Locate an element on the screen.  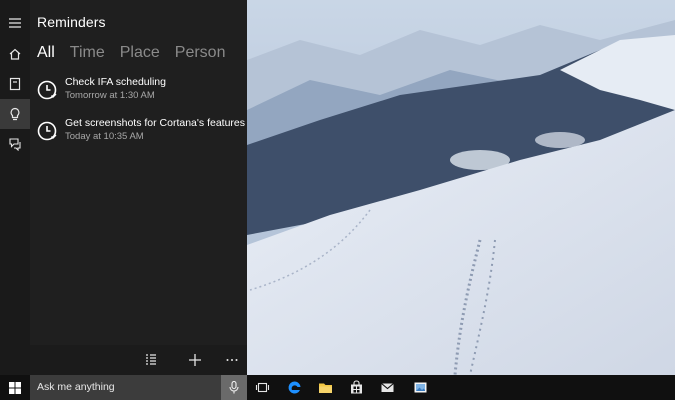
edge-browser-button is located at coordinates (294, 387).